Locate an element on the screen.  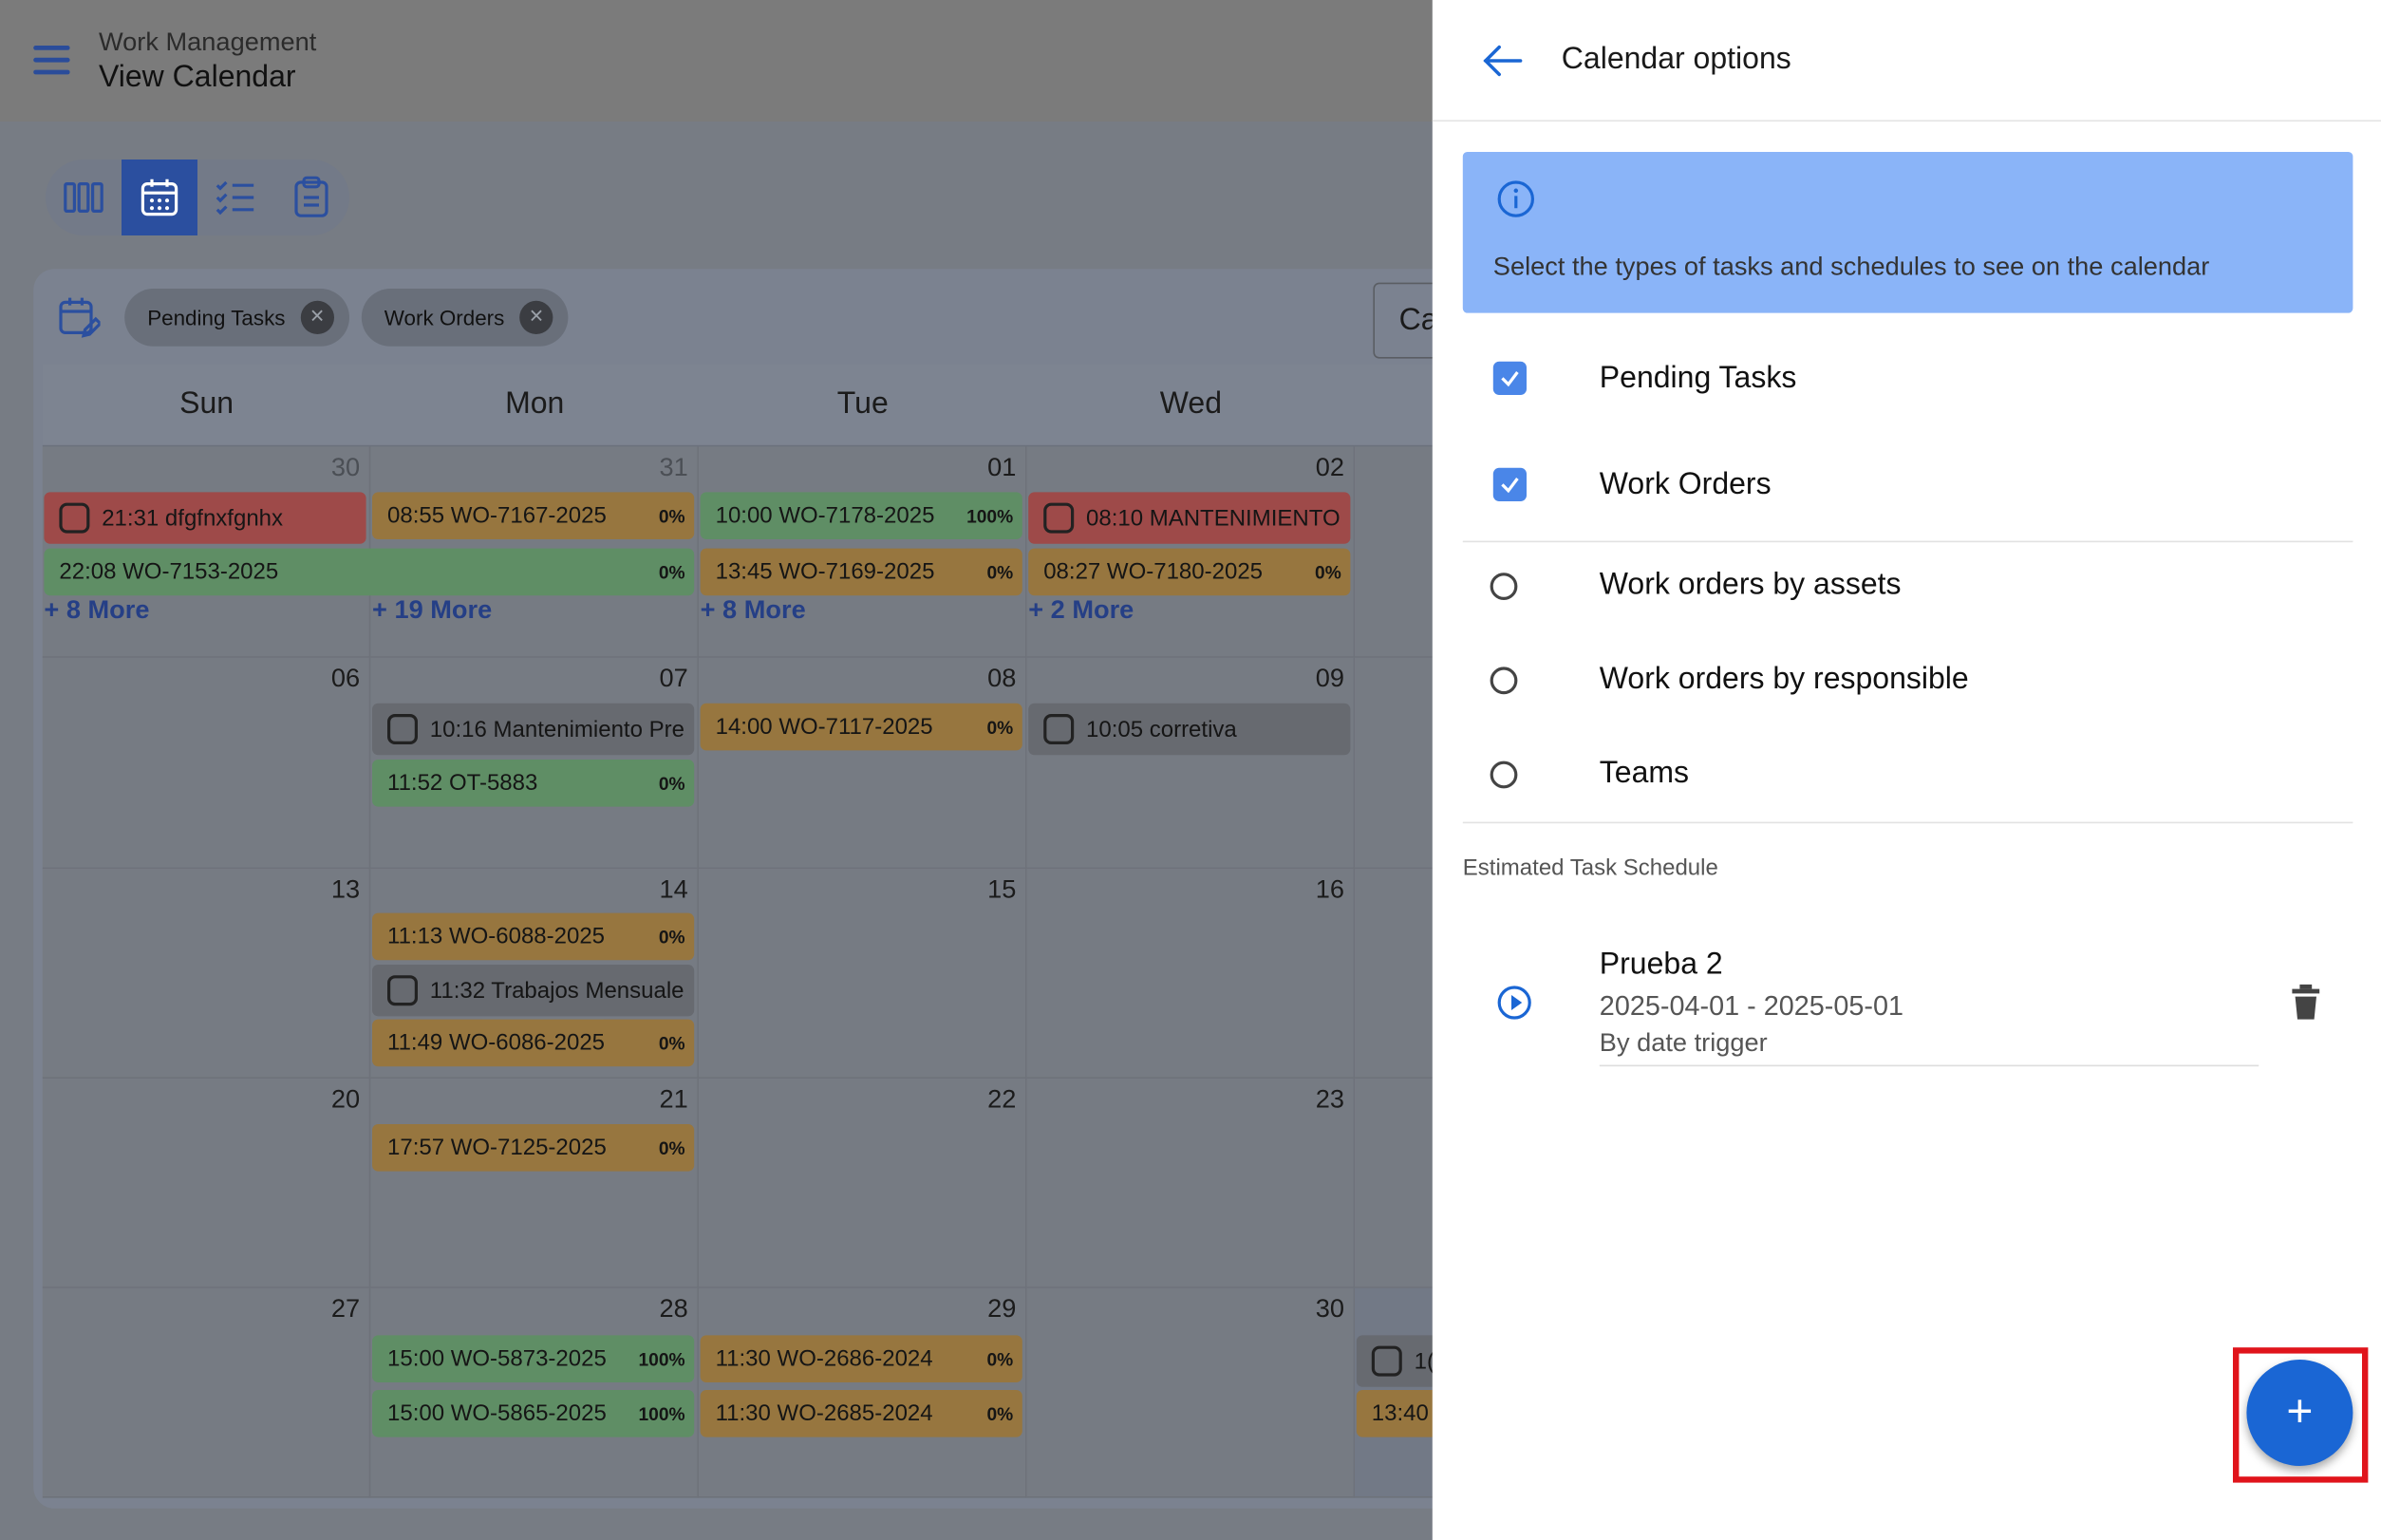
work-order-event: 11:30 WO-2686-2024 0% is located at coordinates (861, 1359).